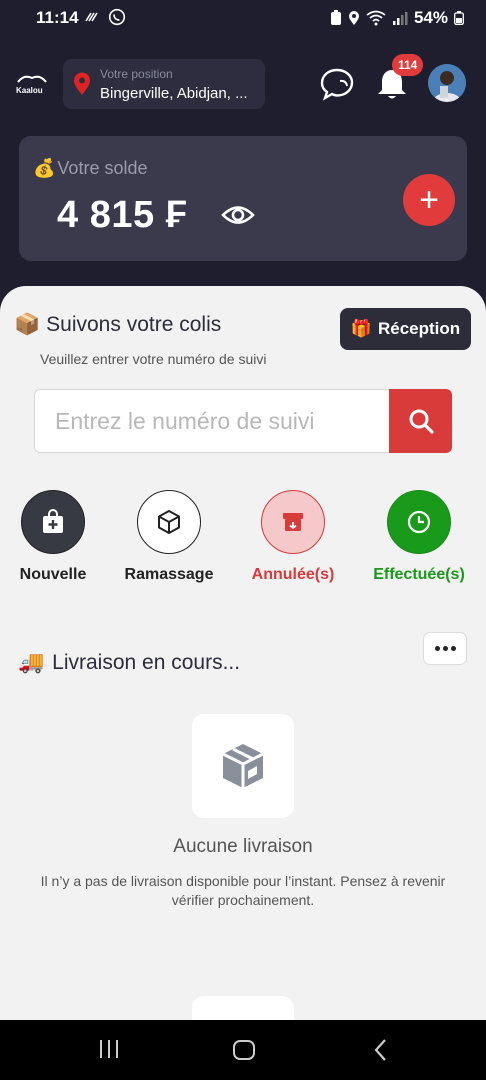 This screenshot has height=1080, width=486. What do you see at coordinates (419, 574) in the screenshot?
I see `category-done-label: Effectuée(s)` at bounding box center [419, 574].